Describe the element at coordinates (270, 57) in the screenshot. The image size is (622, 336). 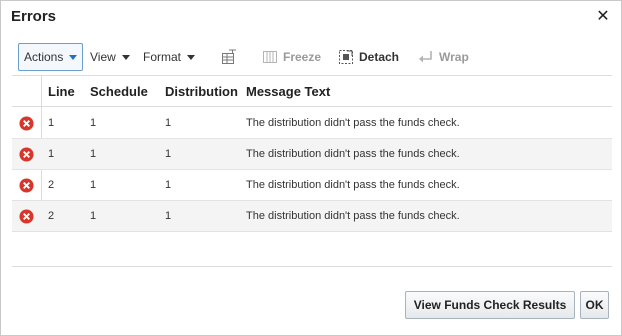
I see `freeze-icon` at that location.